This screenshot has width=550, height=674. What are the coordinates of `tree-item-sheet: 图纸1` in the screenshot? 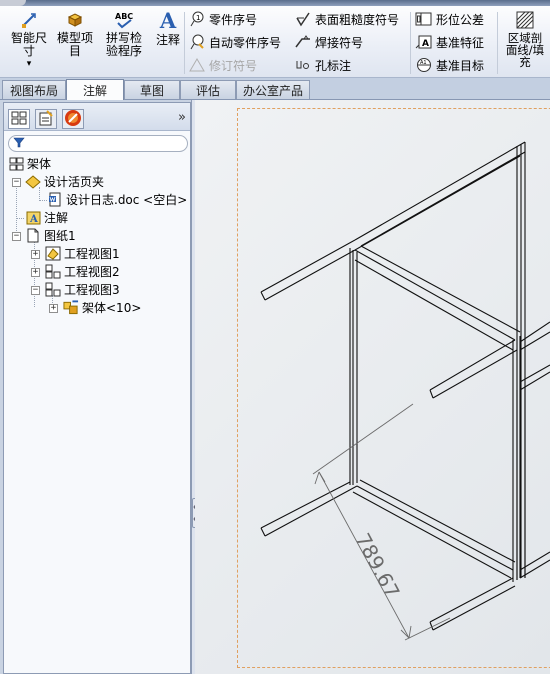 It's located at (50, 235).